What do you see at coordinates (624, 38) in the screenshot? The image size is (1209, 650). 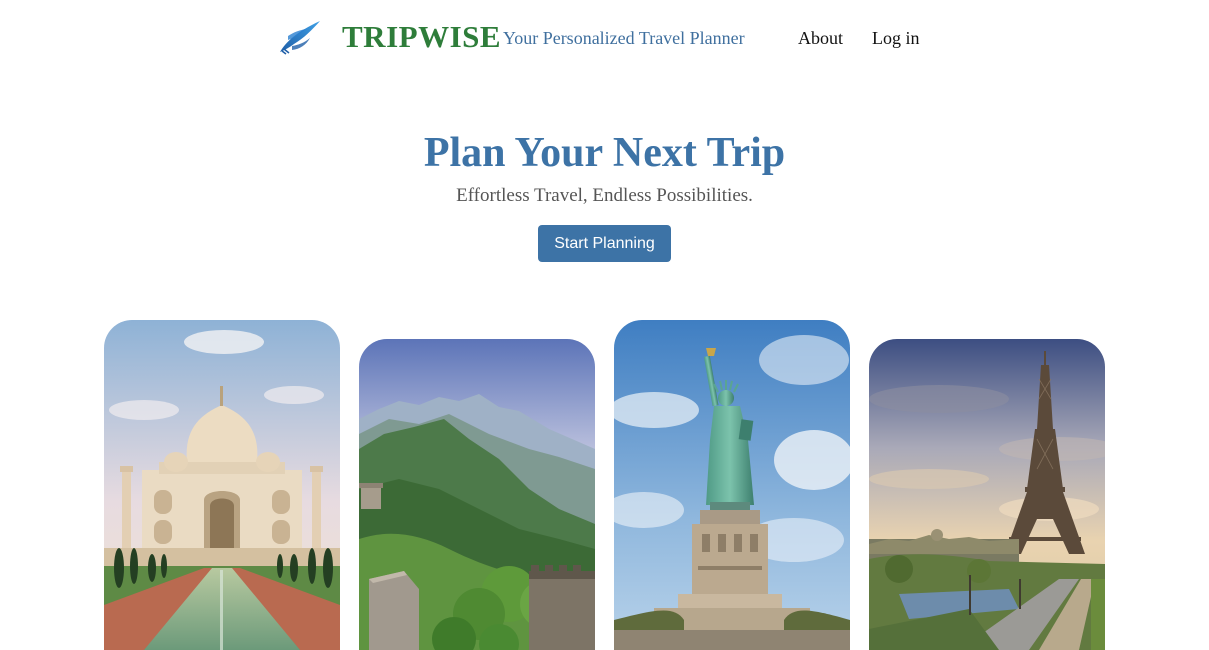 I see `brand-tagline: Your Personalized Travel Planner` at bounding box center [624, 38].